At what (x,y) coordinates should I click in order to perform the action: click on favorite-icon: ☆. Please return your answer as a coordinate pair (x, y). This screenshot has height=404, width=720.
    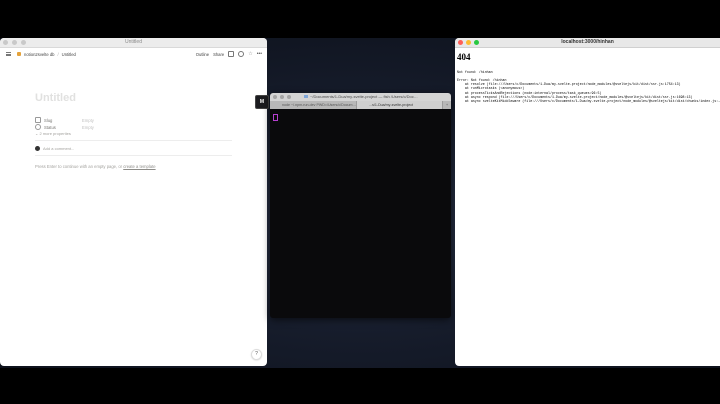
    Looking at the image, I should click on (250, 54).